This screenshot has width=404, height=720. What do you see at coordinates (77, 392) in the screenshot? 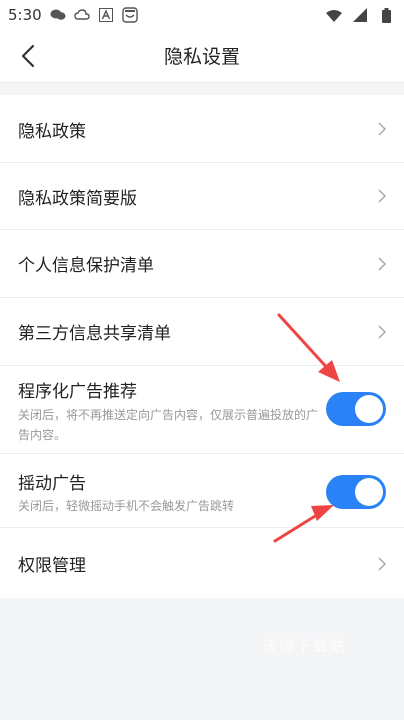
I see `programmatic-ad-label: 程序化广告推荐` at bounding box center [77, 392].